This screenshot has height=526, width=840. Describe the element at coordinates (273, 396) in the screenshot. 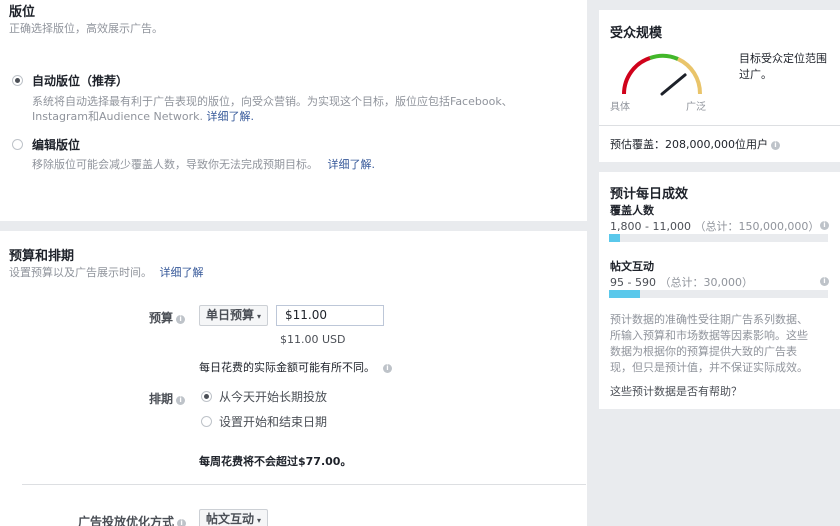

I see `schedule-ongoing-label: 从今天开始长期投放` at that location.